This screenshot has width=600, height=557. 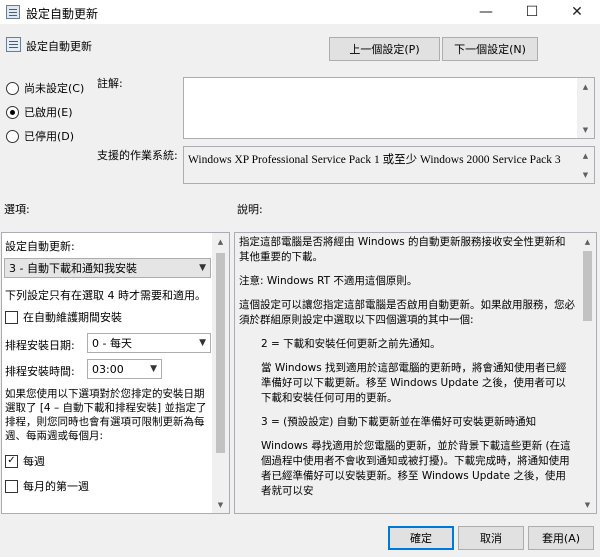 I want to click on ok-button: 確定, so click(x=421, y=538).